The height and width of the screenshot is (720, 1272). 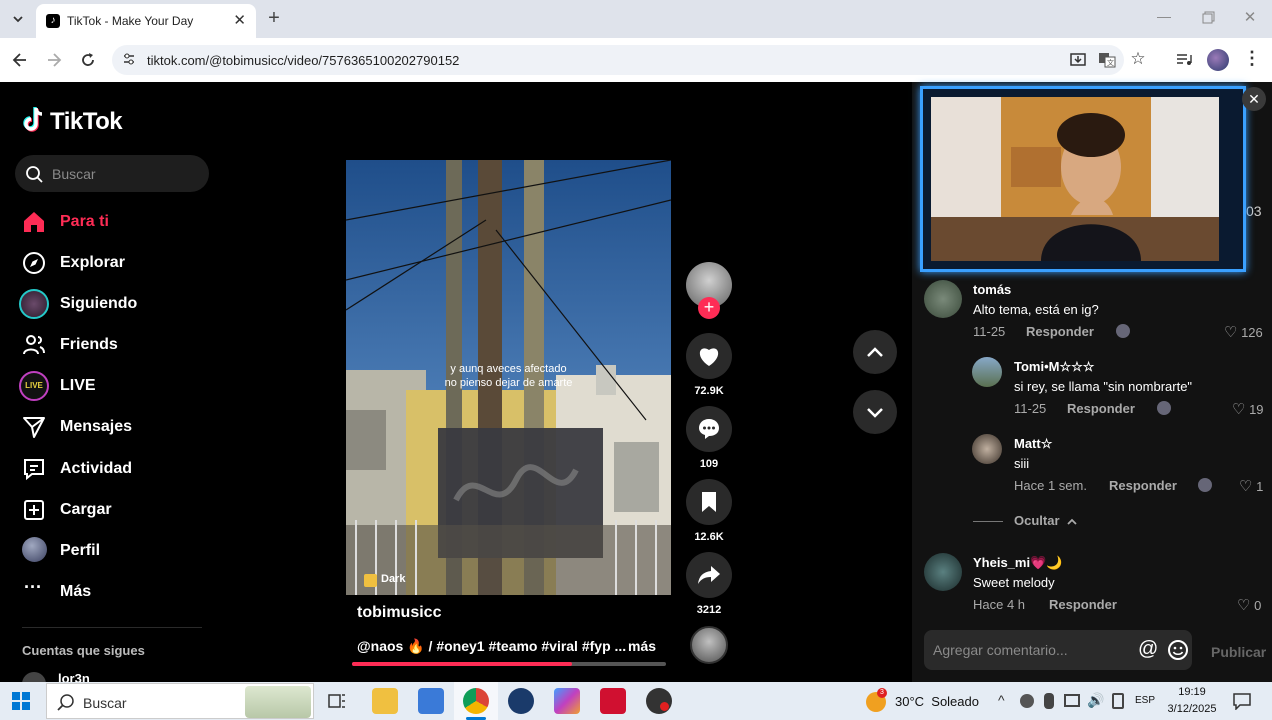 What do you see at coordinates (115, 304) in the screenshot?
I see `nav-siguiendo: Siguiendo` at bounding box center [115, 304].